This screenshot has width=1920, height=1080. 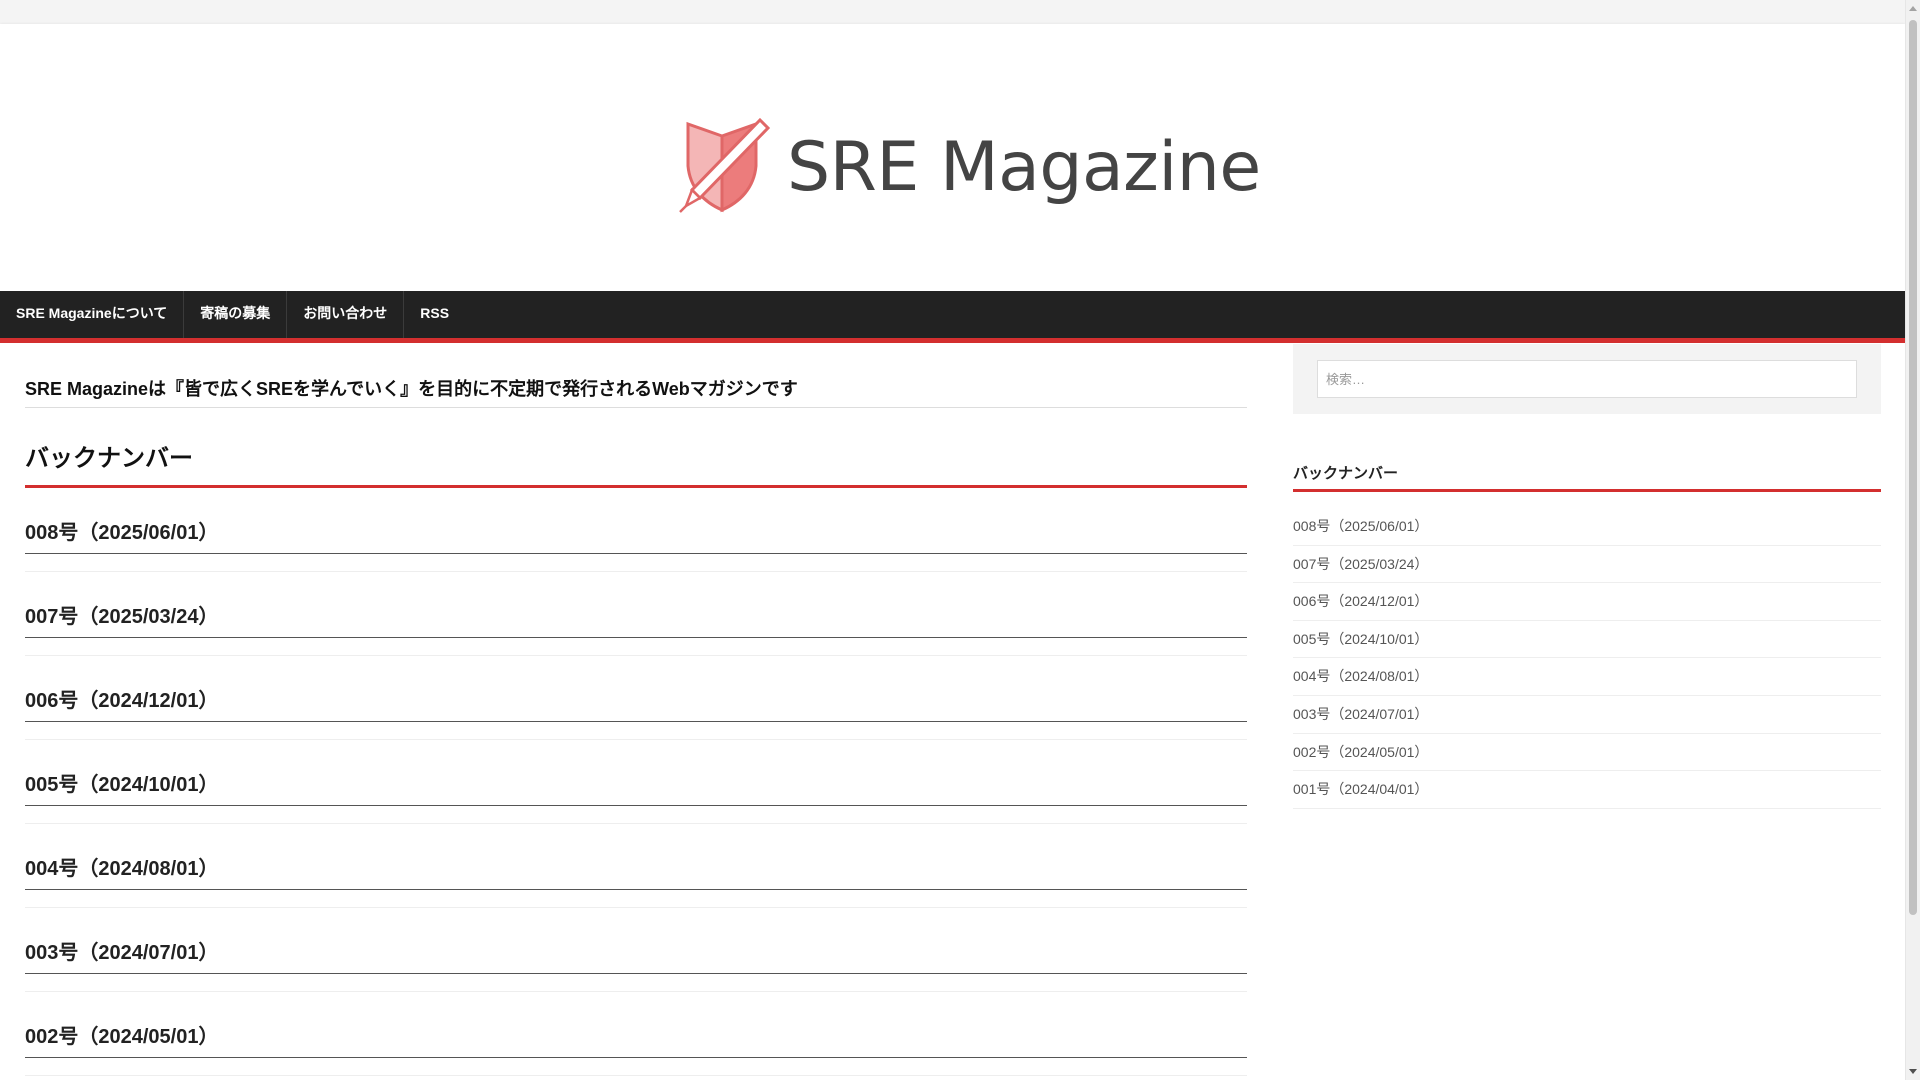 What do you see at coordinates (1587, 715) in the screenshot?
I see `sidebar-issue-link: 003号（2024/07/01）` at bounding box center [1587, 715].